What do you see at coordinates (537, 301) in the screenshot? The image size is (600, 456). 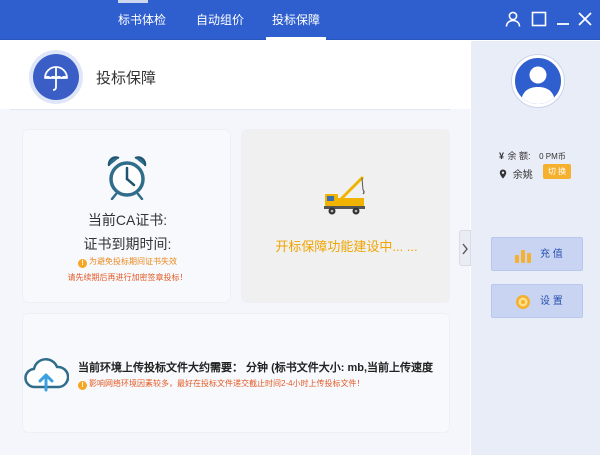 I see `settings-button: 设 置` at bounding box center [537, 301].